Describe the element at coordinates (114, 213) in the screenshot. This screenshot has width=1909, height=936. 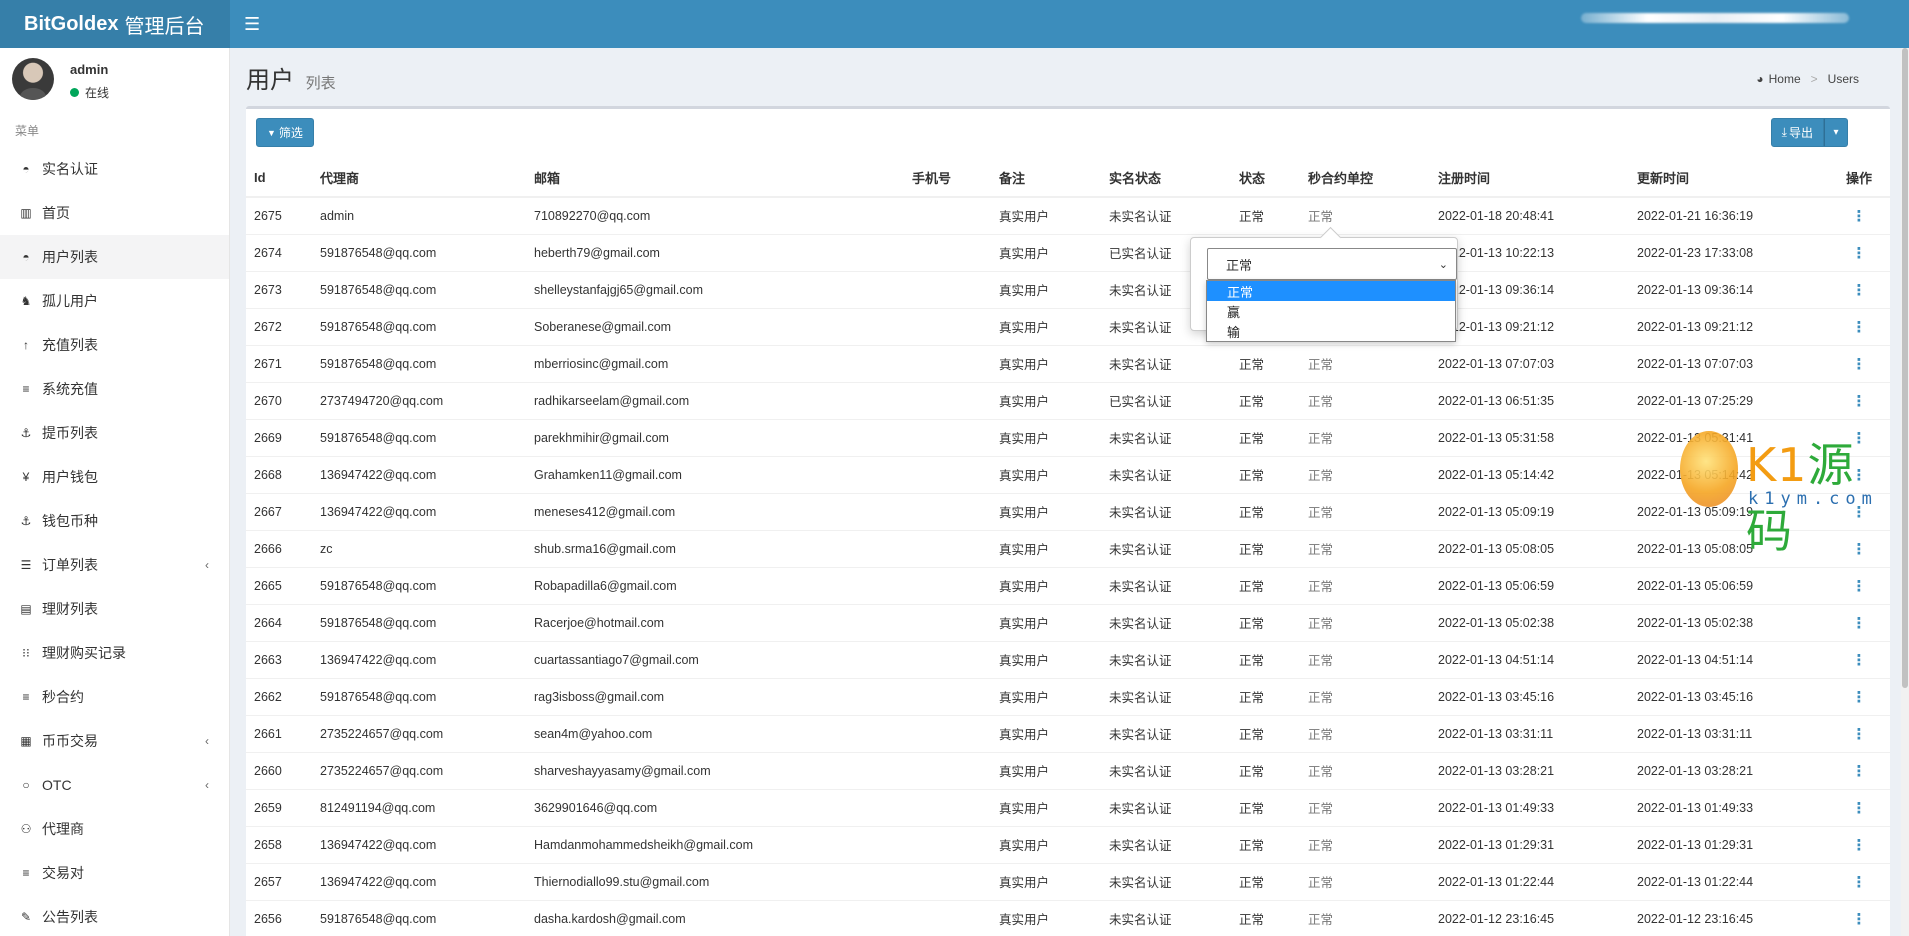
I see `sidebar-item: ▥ 首页` at that location.